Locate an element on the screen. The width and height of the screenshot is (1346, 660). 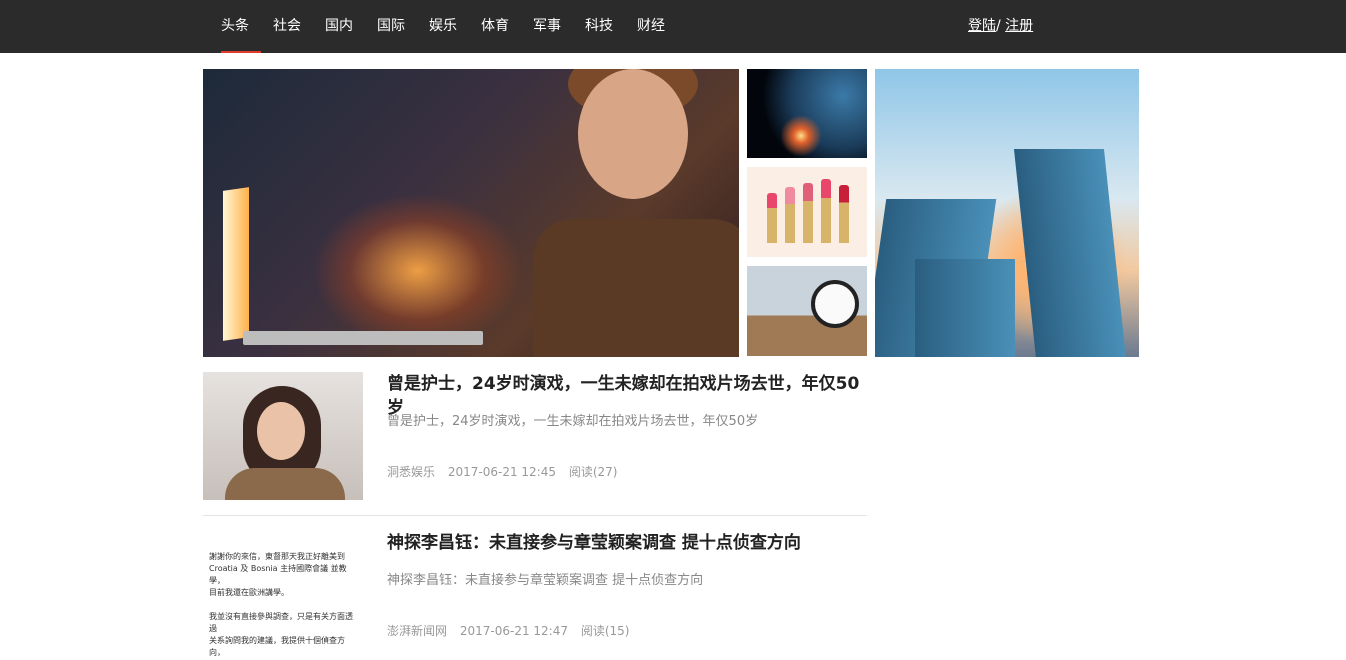
nav-item-finance: 财经 is located at coordinates (651, 26).